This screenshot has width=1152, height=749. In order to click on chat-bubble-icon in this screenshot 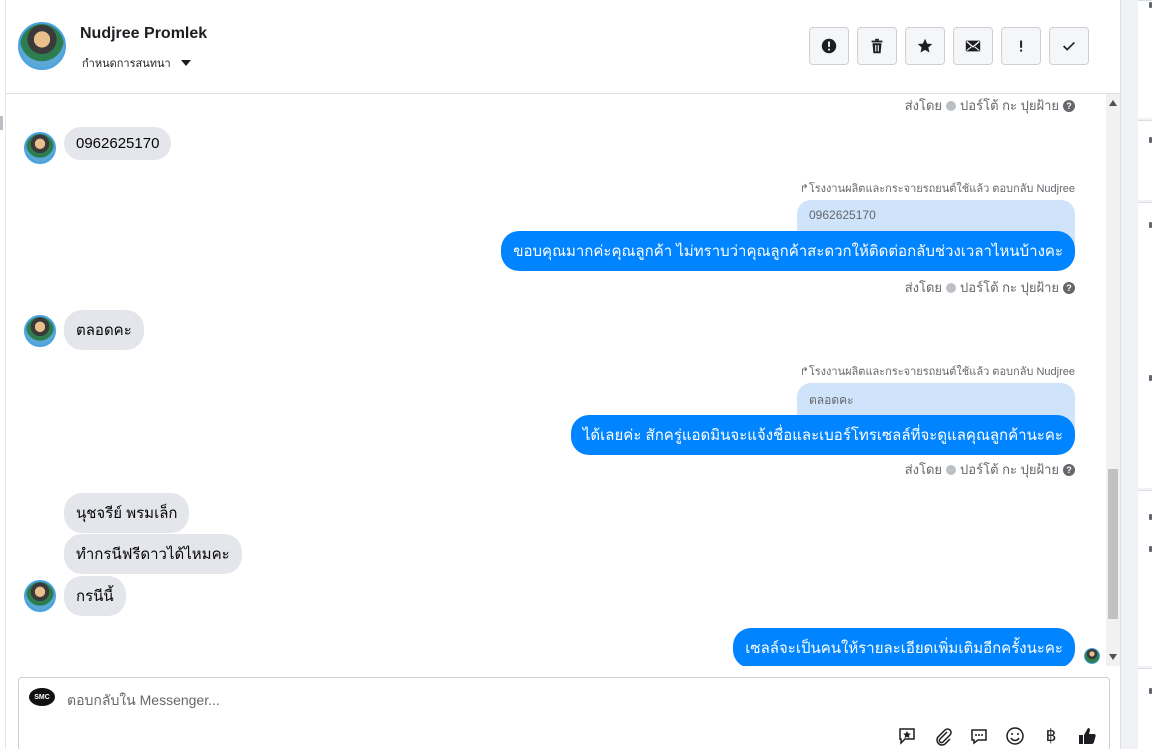, I will do `click(979, 737)`.